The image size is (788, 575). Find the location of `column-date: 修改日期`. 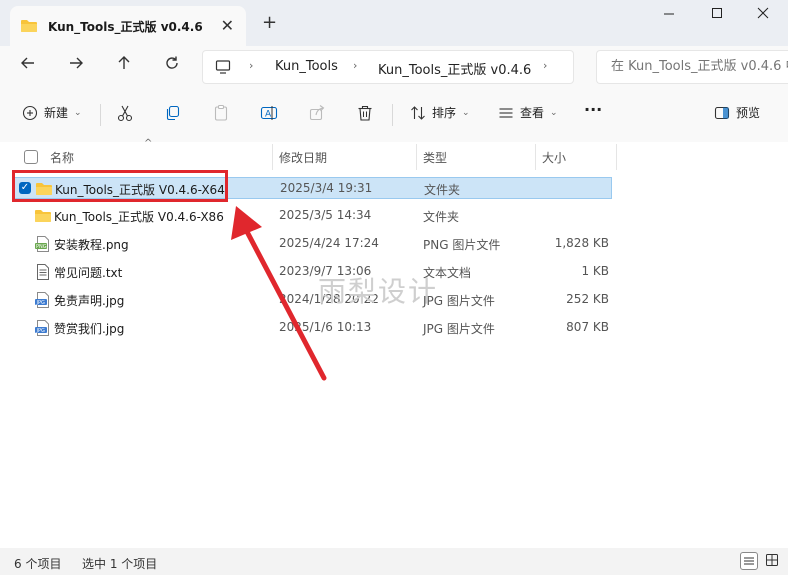

column-date: 修改日期 is located at coordinates (303, 157).